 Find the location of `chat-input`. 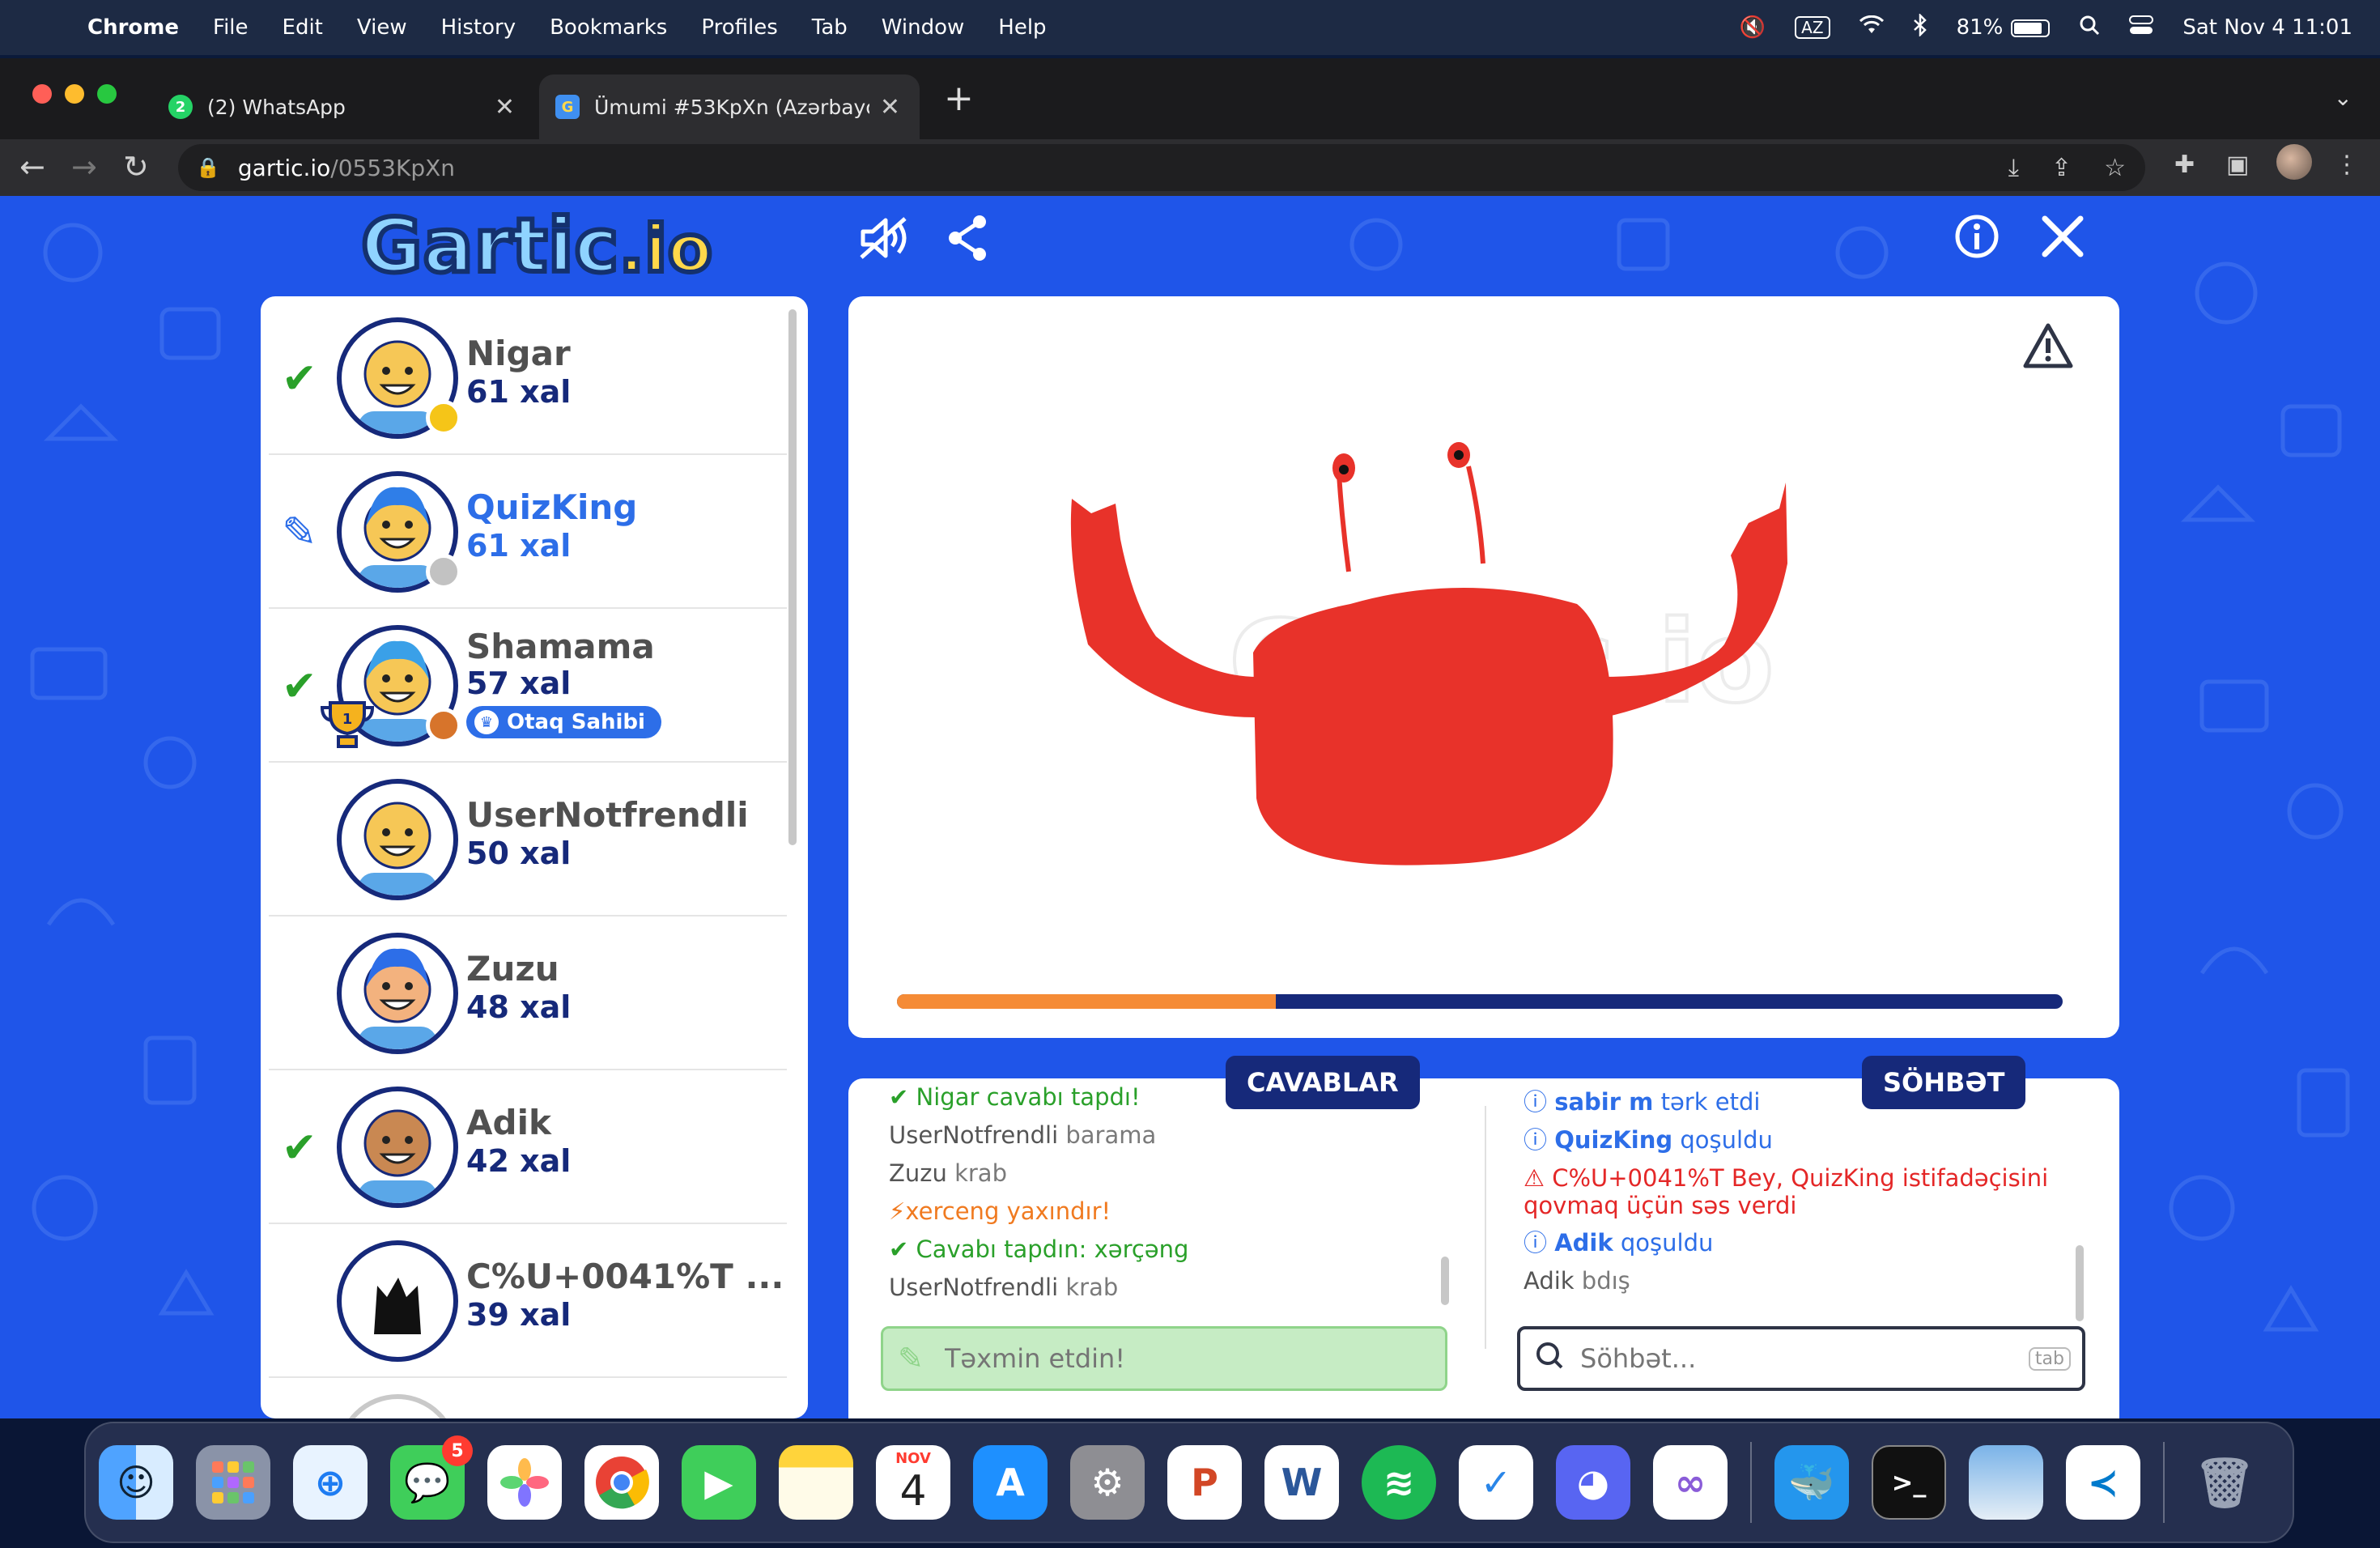

chat-input is located at coordinates (1831, 1358).